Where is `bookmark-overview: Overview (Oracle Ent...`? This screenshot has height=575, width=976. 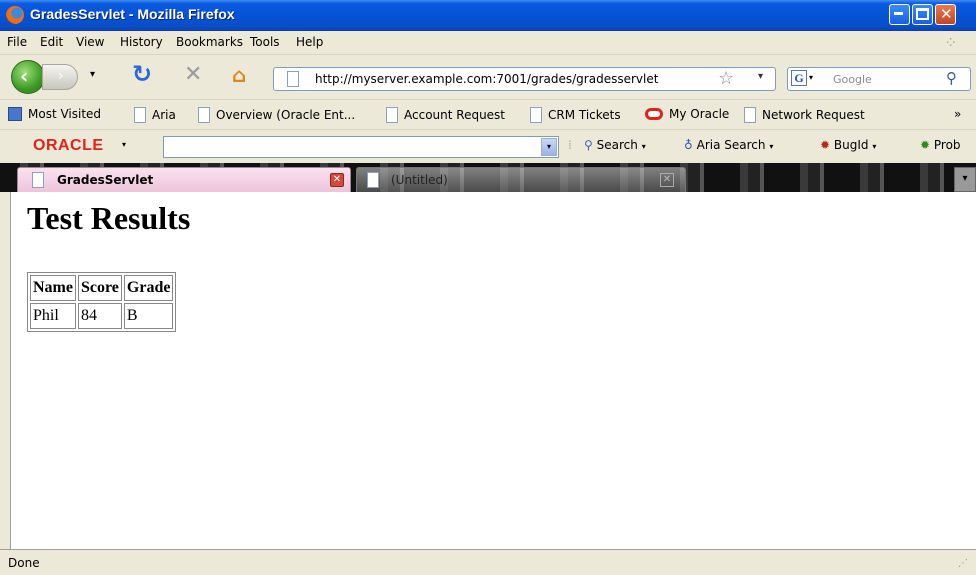
bookmark-overview: Overview (Oracle Ent... is located at coordinates (276, 115).